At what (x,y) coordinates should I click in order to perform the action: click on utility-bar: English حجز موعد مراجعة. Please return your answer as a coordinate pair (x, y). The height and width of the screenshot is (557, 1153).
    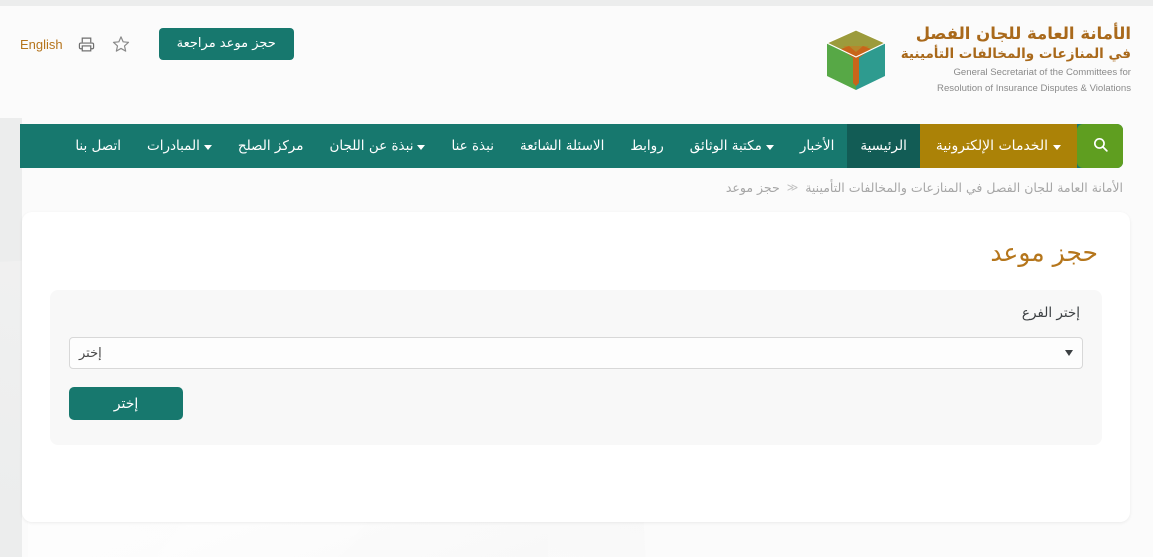
    Looking at the image, I should click on (157, 44).